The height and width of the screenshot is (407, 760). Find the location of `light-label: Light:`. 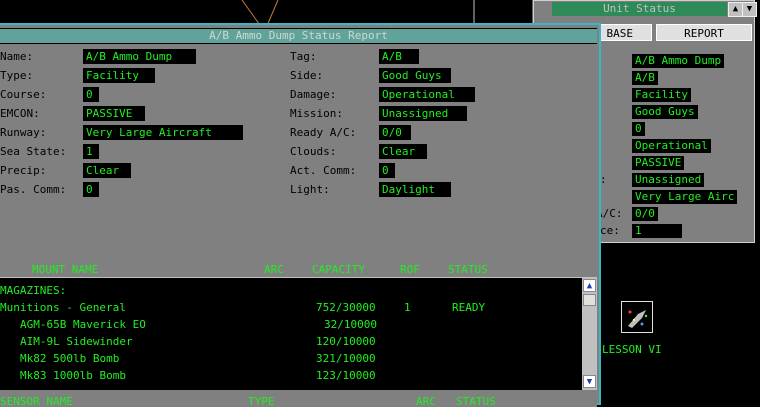

light-label: Light: is located at coordinates (310, 189).